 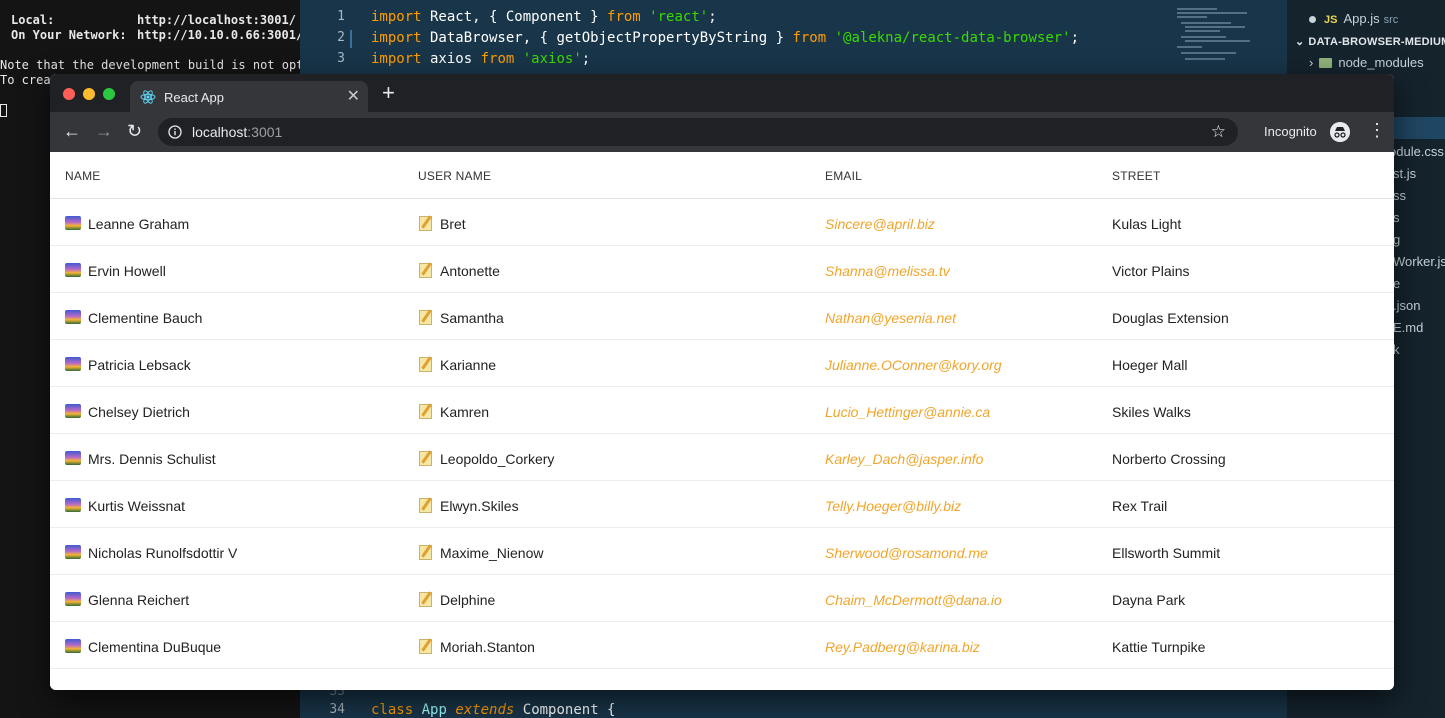 What do you see at coordinates (1396, 239) in the screenshot?
I see `file-item: g` at bounding box center [1396, 239].